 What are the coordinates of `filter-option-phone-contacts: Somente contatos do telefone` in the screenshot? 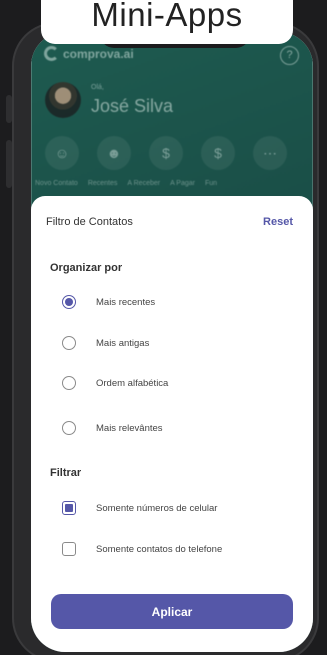 It's located at (142, 549).